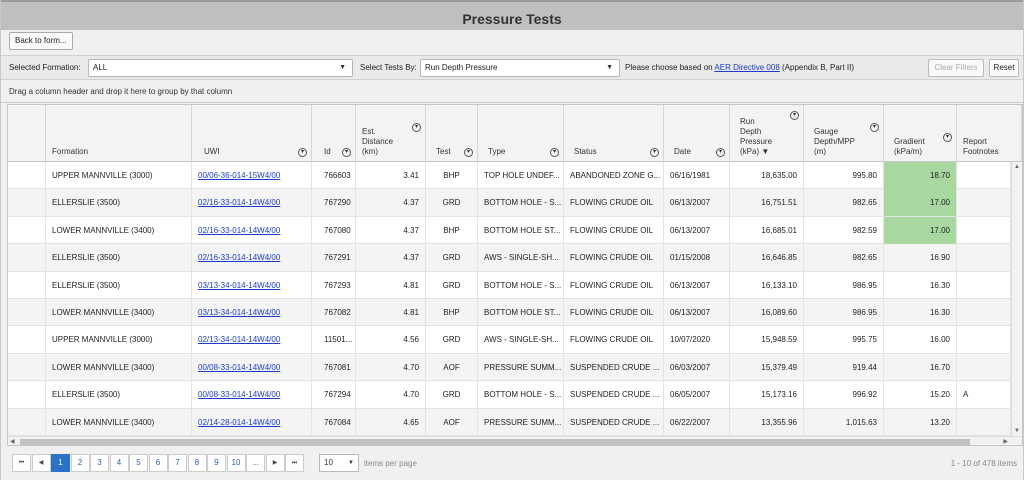 Image resolution: width=1024 pixels, height=480 pixels. Describe the element at coordinates (239, 422) in the screenshot. I see `uwi-link: 02/14-28-014-14W4/00` at that location.